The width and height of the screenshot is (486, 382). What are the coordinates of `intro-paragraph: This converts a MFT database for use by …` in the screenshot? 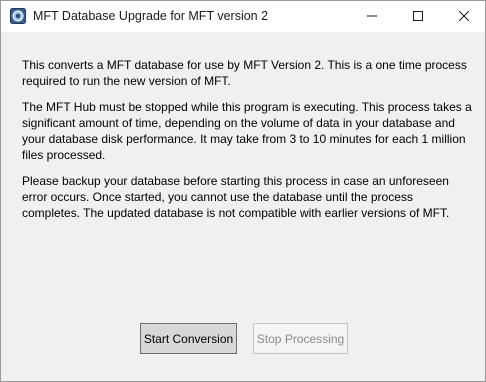 It's located at (244, 73).